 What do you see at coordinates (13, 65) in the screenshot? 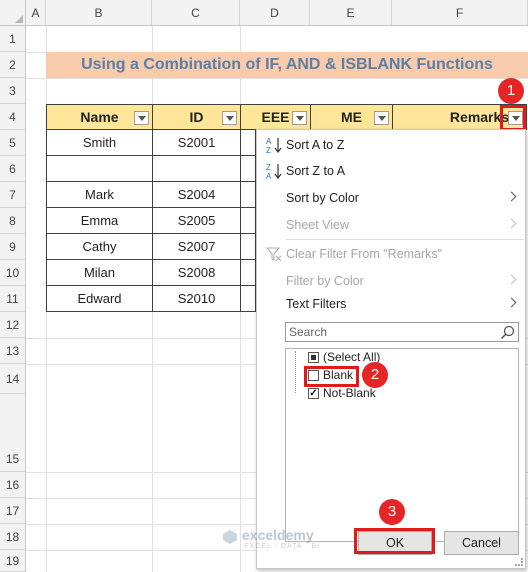
I see `row-header-2: 2` at bounding box center [13, 65].